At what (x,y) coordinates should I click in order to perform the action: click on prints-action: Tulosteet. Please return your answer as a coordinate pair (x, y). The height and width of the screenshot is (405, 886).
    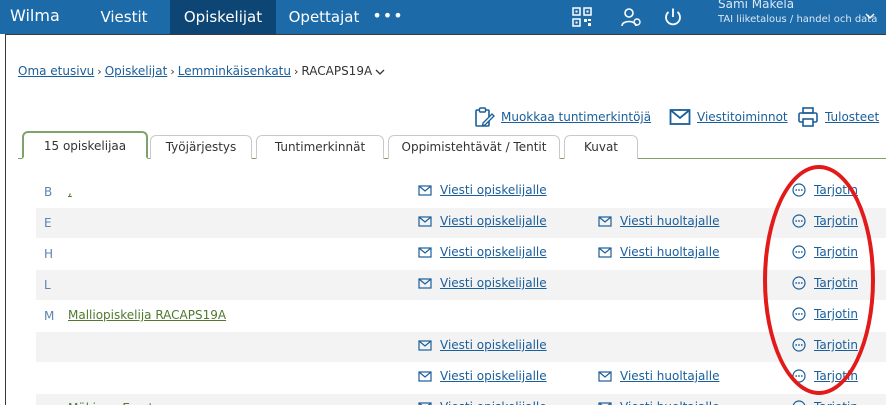
    Looking at the image, I should click on (838, 117).